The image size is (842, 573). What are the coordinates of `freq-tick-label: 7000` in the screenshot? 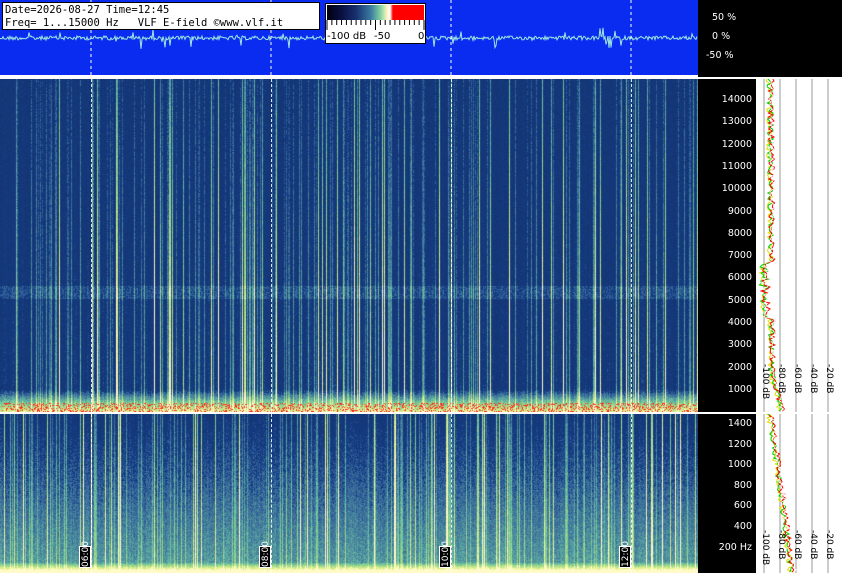 It's located at (739, 256).